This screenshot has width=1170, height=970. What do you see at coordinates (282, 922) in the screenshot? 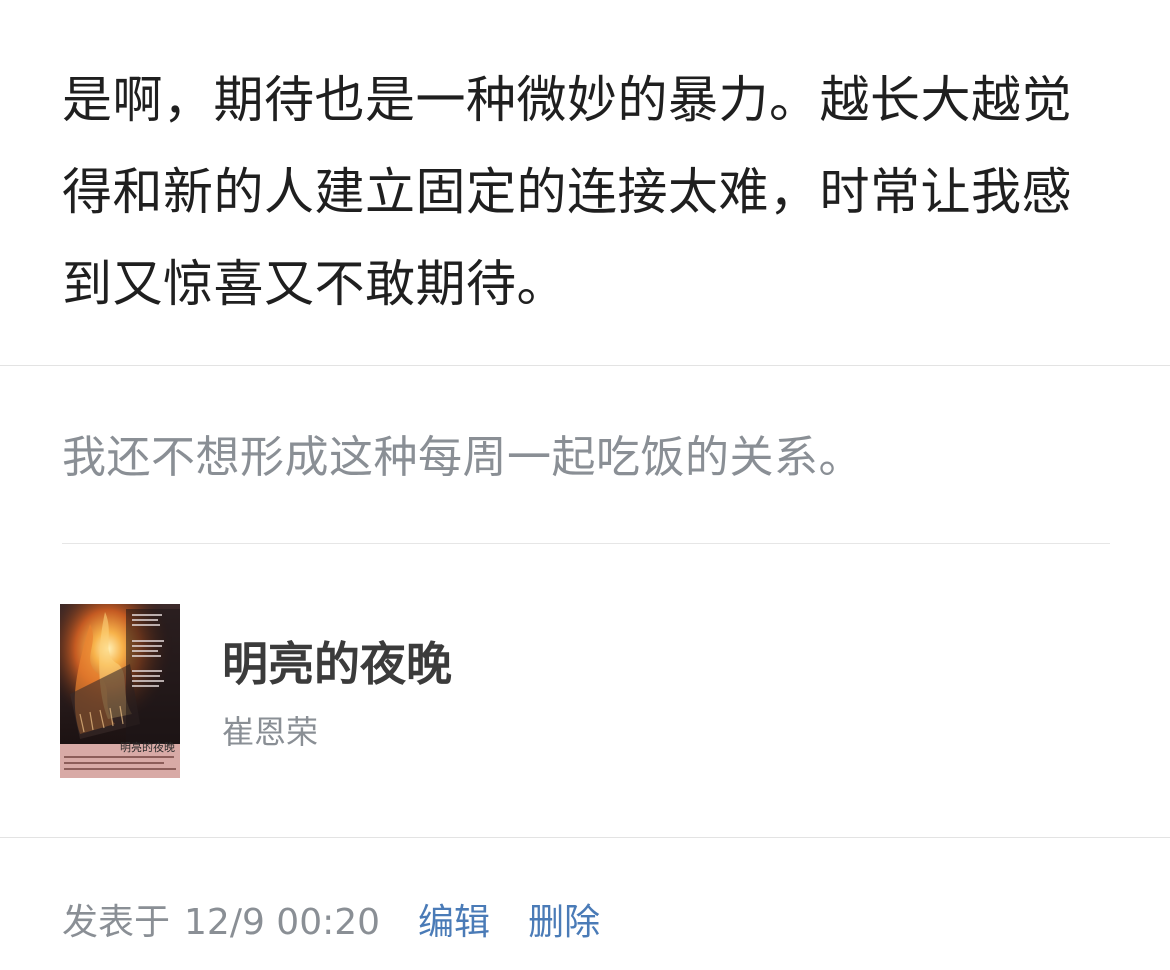
I see `posted-time: 12/9 00:20` at bounding box center [282, 922].